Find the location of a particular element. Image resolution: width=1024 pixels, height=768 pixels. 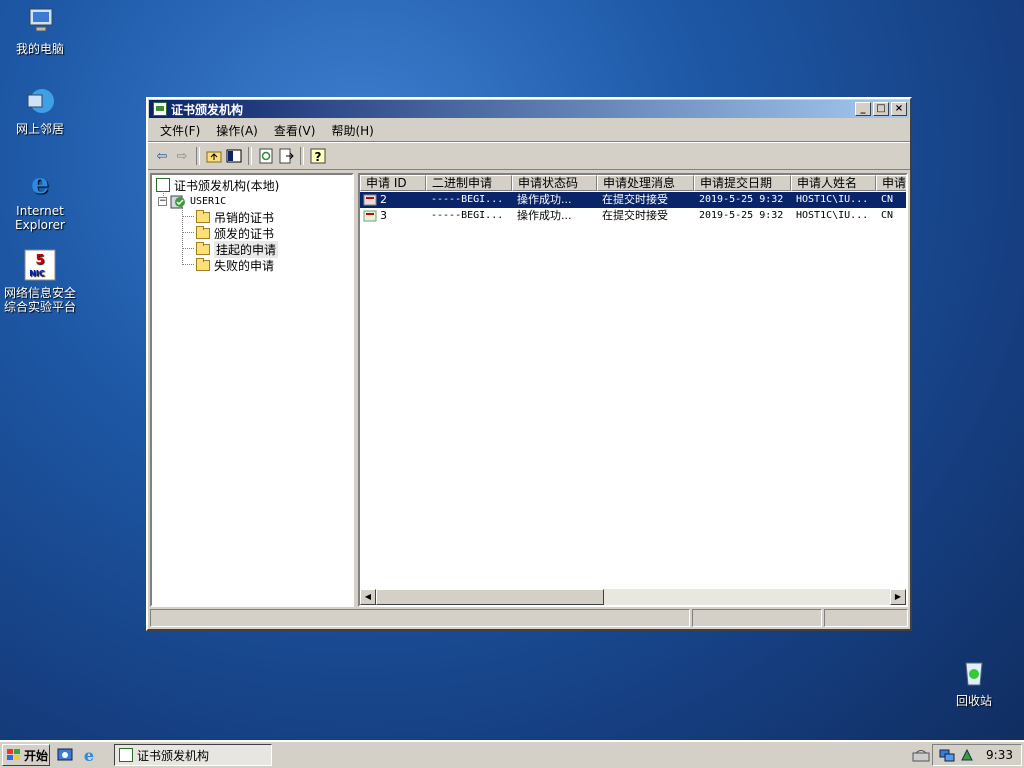

collapse-icon: − is located at coordinates (162, 201).